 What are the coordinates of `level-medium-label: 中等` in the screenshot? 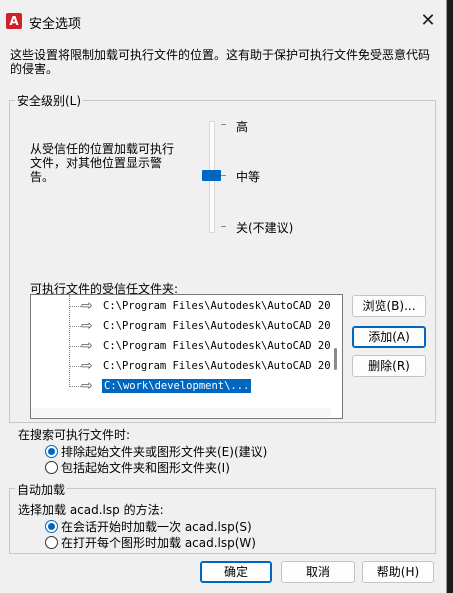 It's located at (248, 177).